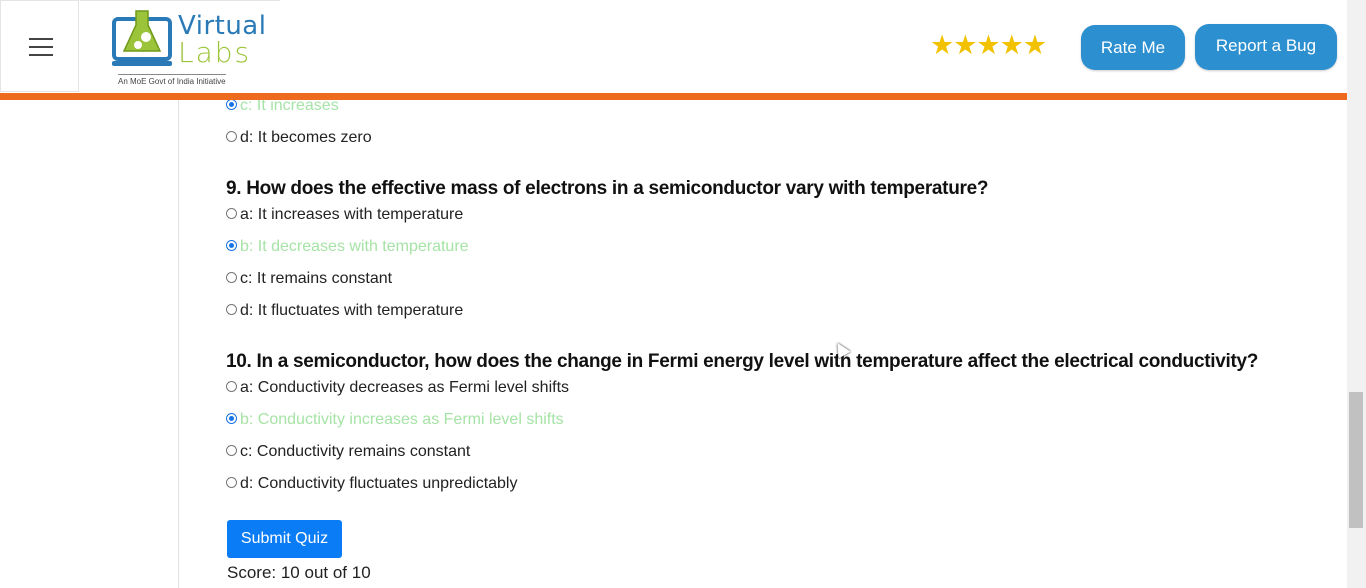 This screenshot has height=588, width=1366. I want to click on option-label: d: It becomes zero, so click(306, 137).